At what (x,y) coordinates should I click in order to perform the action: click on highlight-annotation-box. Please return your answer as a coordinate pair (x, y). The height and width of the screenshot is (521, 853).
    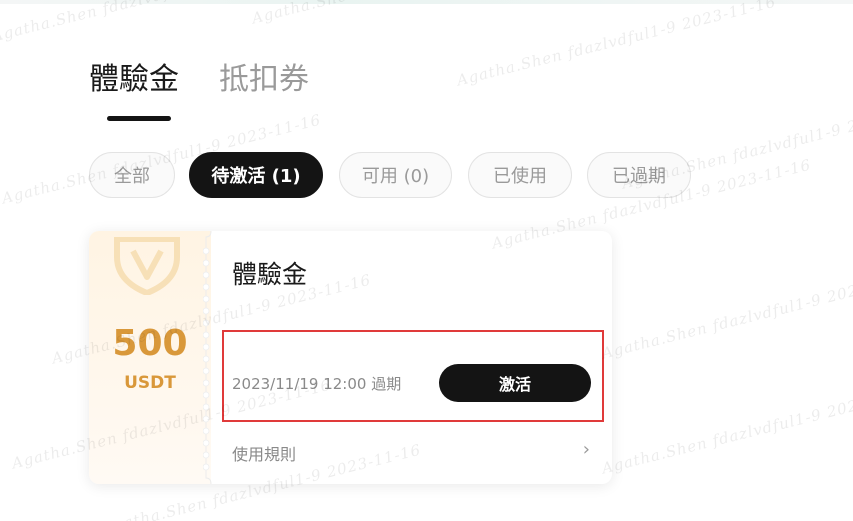
    Looking at the image, I should click on (413, 376).